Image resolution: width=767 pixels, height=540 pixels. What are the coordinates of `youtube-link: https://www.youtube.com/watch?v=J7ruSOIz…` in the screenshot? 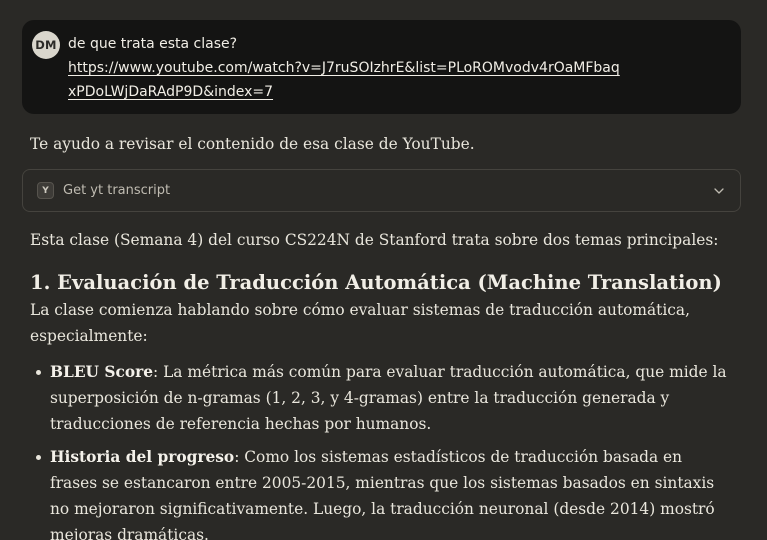 It's located at (348, 80).